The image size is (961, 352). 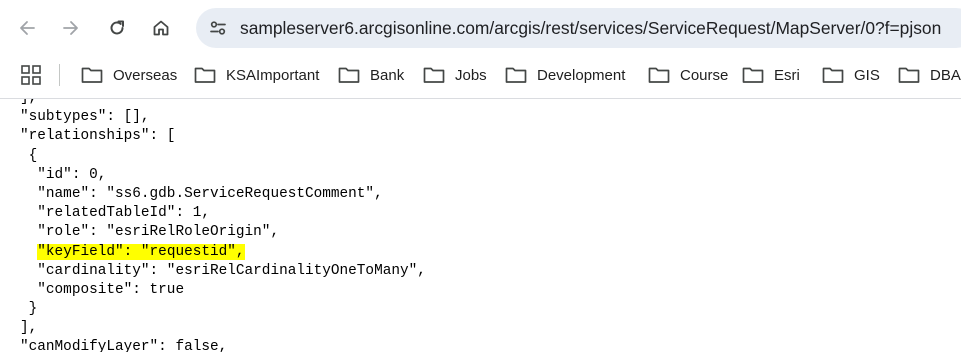 What do you see at coordinates (124, 345) in the screenshot?
I see `json-line: "canModifyLayer": false,` at bounding box center [124, 345].